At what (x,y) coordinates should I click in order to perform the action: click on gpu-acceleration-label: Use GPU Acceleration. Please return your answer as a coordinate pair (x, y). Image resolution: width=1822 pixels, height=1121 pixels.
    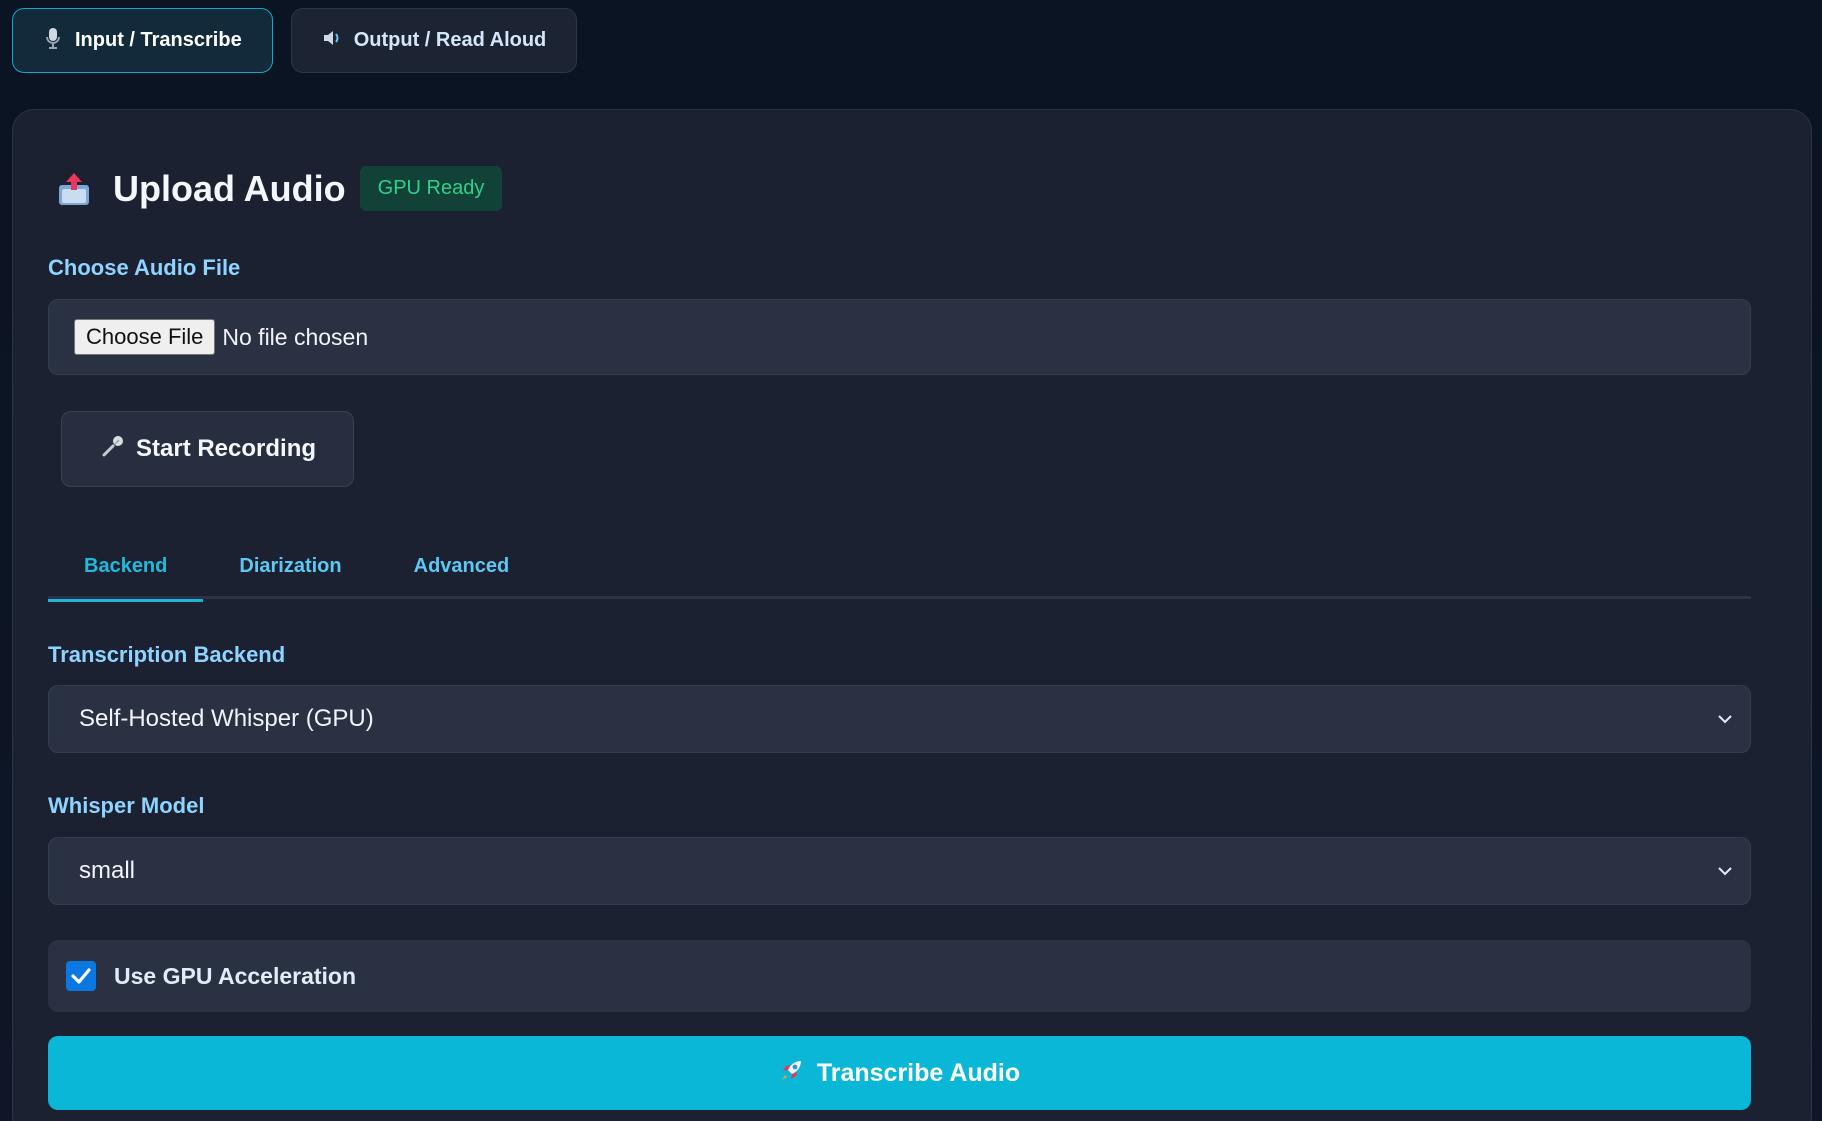
    Looking at the image, I should click on (235, 975).